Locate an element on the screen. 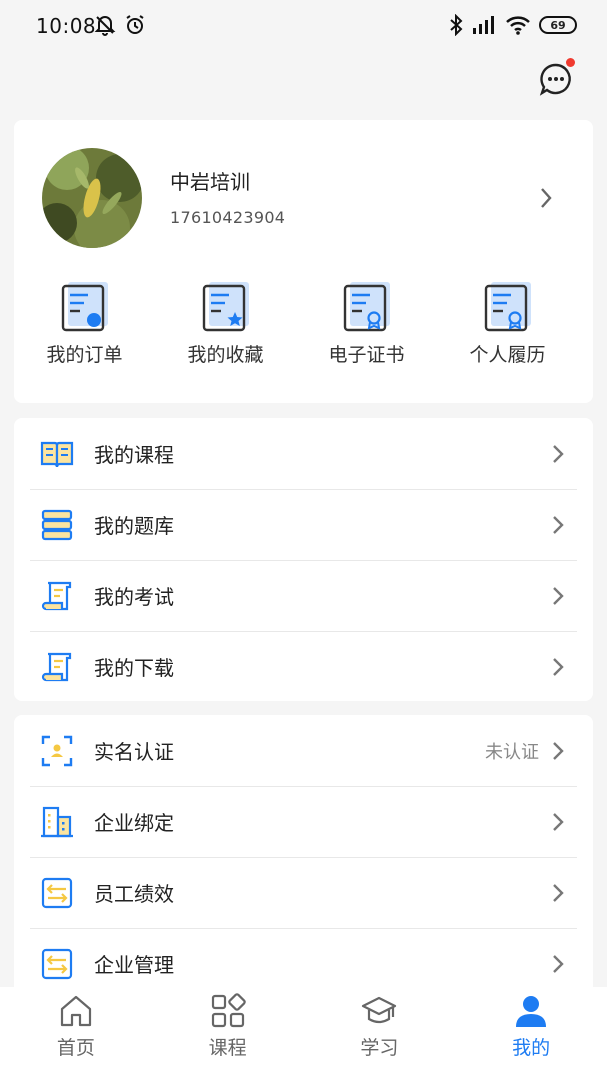 This screenshot has height=1080, width=607. question-bank-icon is located at coordinates (57, 524).